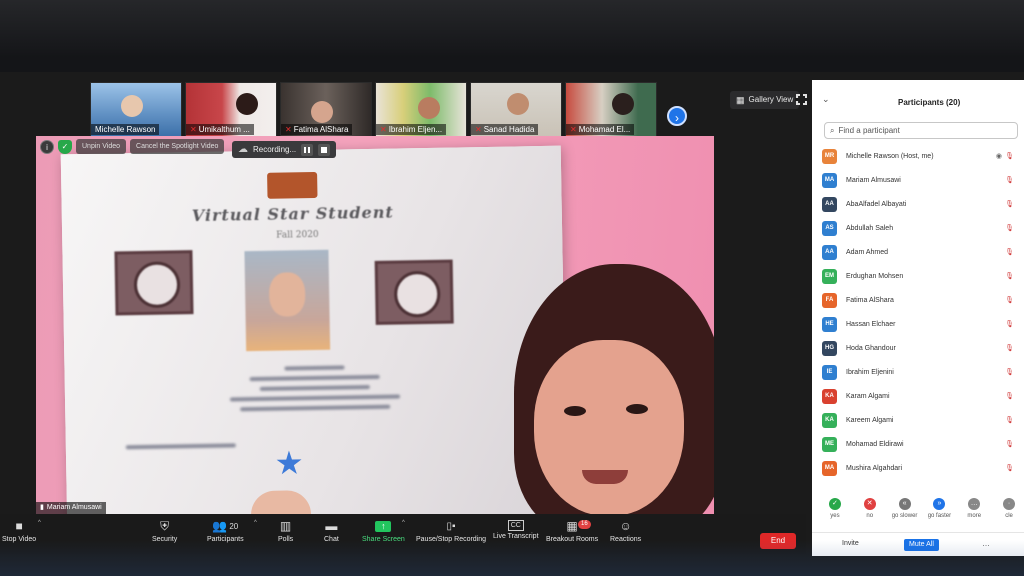 The image size is (1024, 576). What do you see at coordinates (316, 443) in the screenshot?
I see `certificate-signatures` at bounding box center [316, 443].